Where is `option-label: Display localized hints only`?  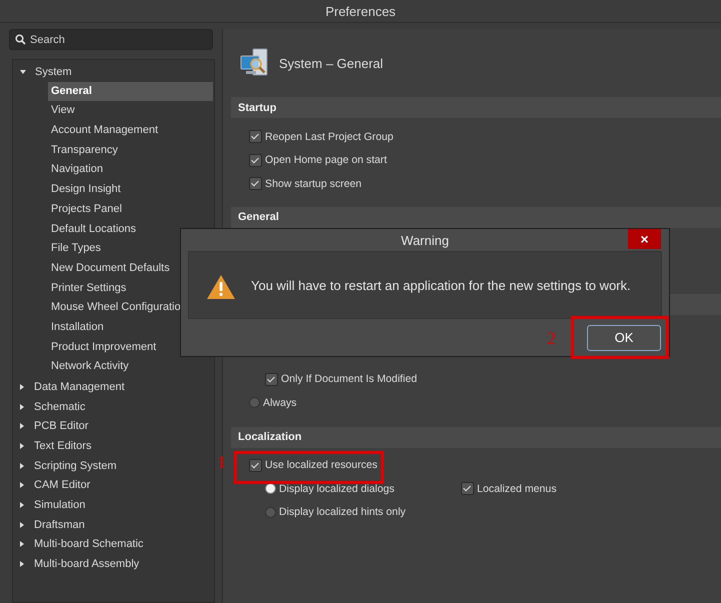
option-label: Display localized hints only is located at coordinates (342, 512).